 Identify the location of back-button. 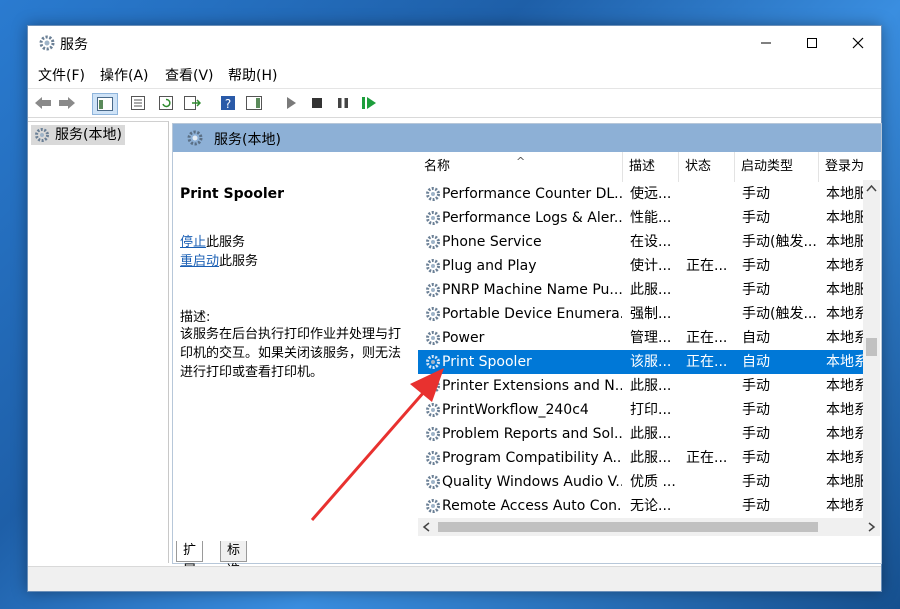
(43, 103).